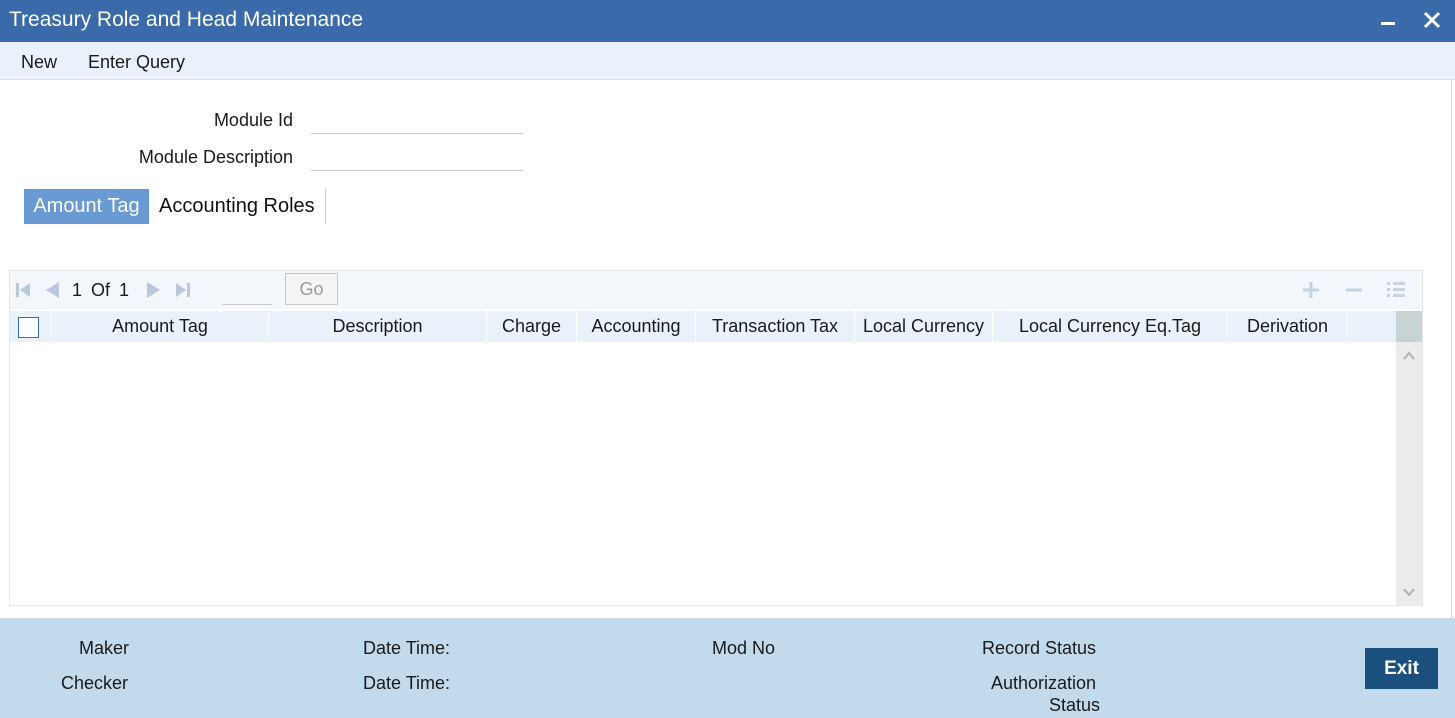 Image resolution: width=1455 pixels, height=718 pixels. I want to click on tab-divider, so click(325, 206).